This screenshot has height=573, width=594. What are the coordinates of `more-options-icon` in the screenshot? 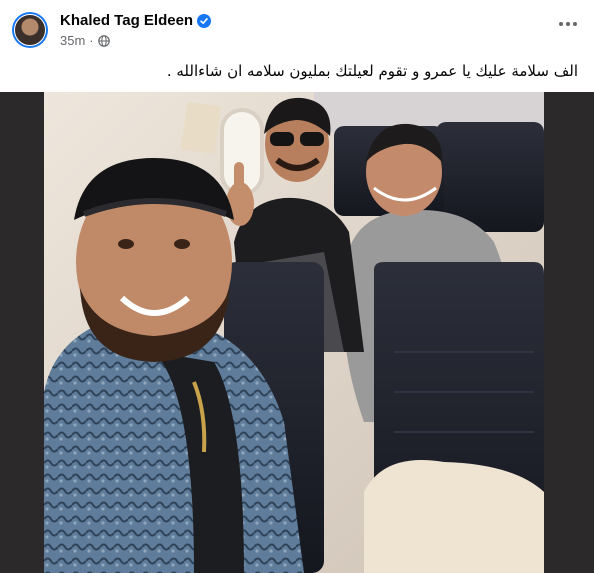 It's located at (568, 24).